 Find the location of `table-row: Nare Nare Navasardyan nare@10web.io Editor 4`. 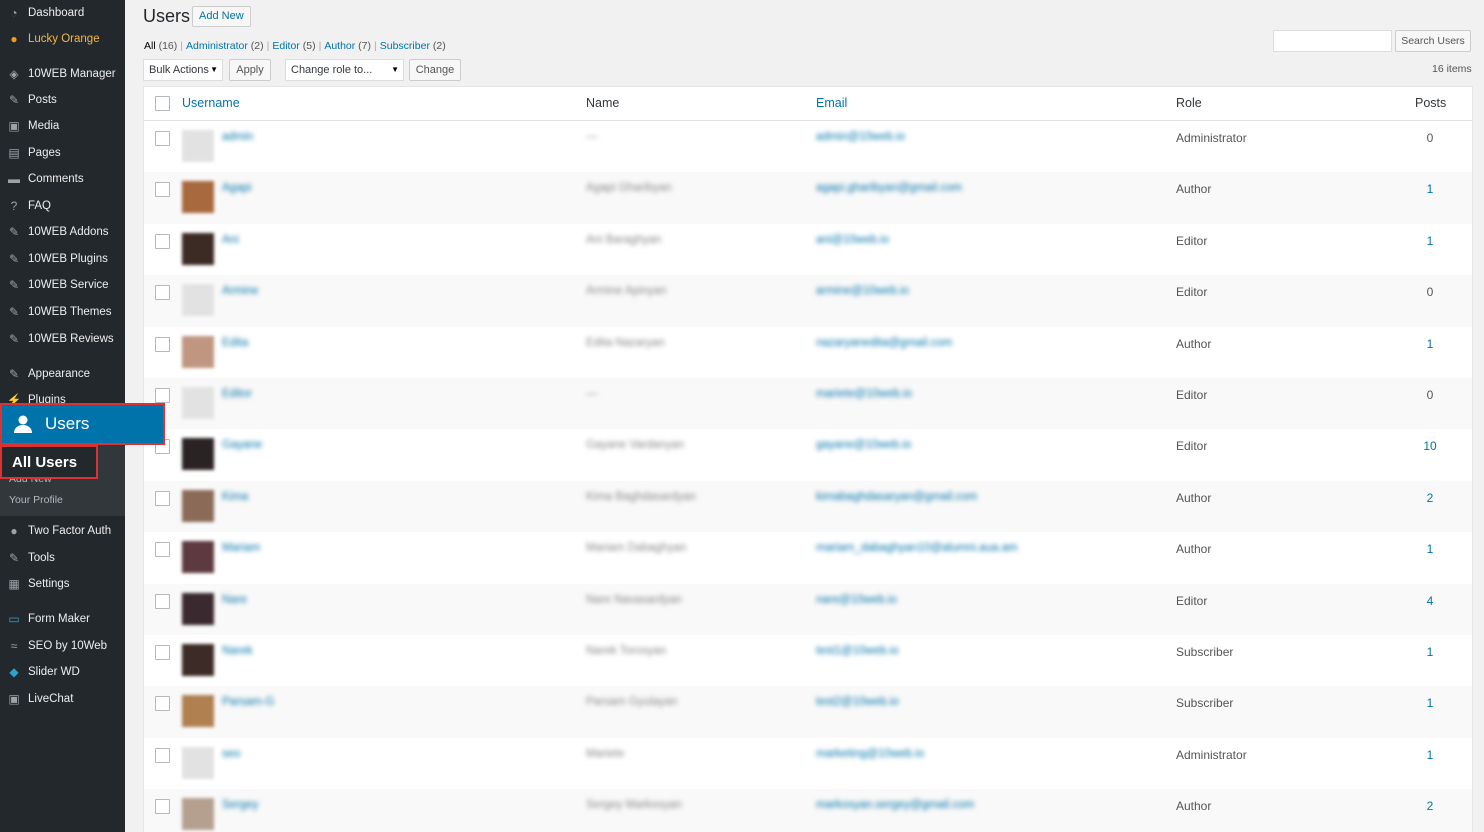

table-row: Nare Nare Navasardyan nare@10web.io Editor 4 is located at coordinates (808, 609).